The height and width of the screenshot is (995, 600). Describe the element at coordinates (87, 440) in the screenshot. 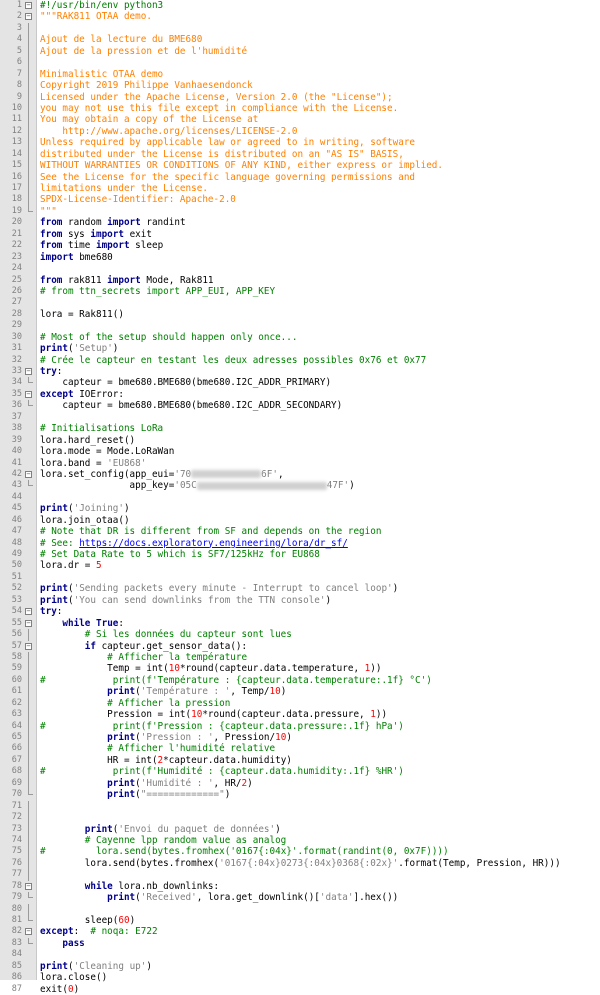

I see `code-text: lora.hard_reset()` at that location.